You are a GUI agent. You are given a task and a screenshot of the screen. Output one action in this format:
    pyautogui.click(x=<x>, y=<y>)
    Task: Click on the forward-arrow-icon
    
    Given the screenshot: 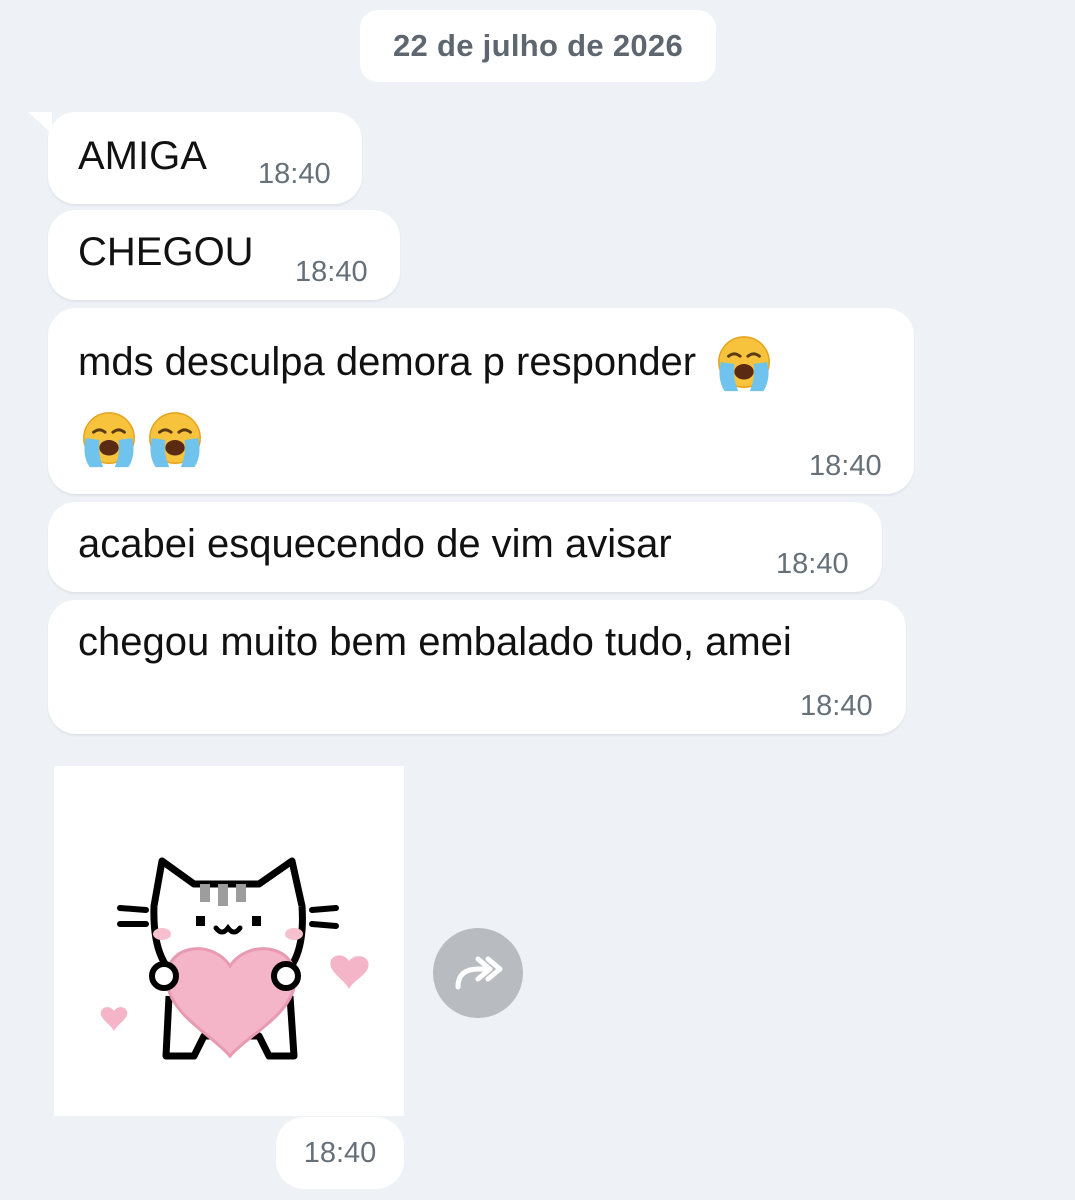 What is the action you would take?
    pyautogui.click(x=479, y=973)
    